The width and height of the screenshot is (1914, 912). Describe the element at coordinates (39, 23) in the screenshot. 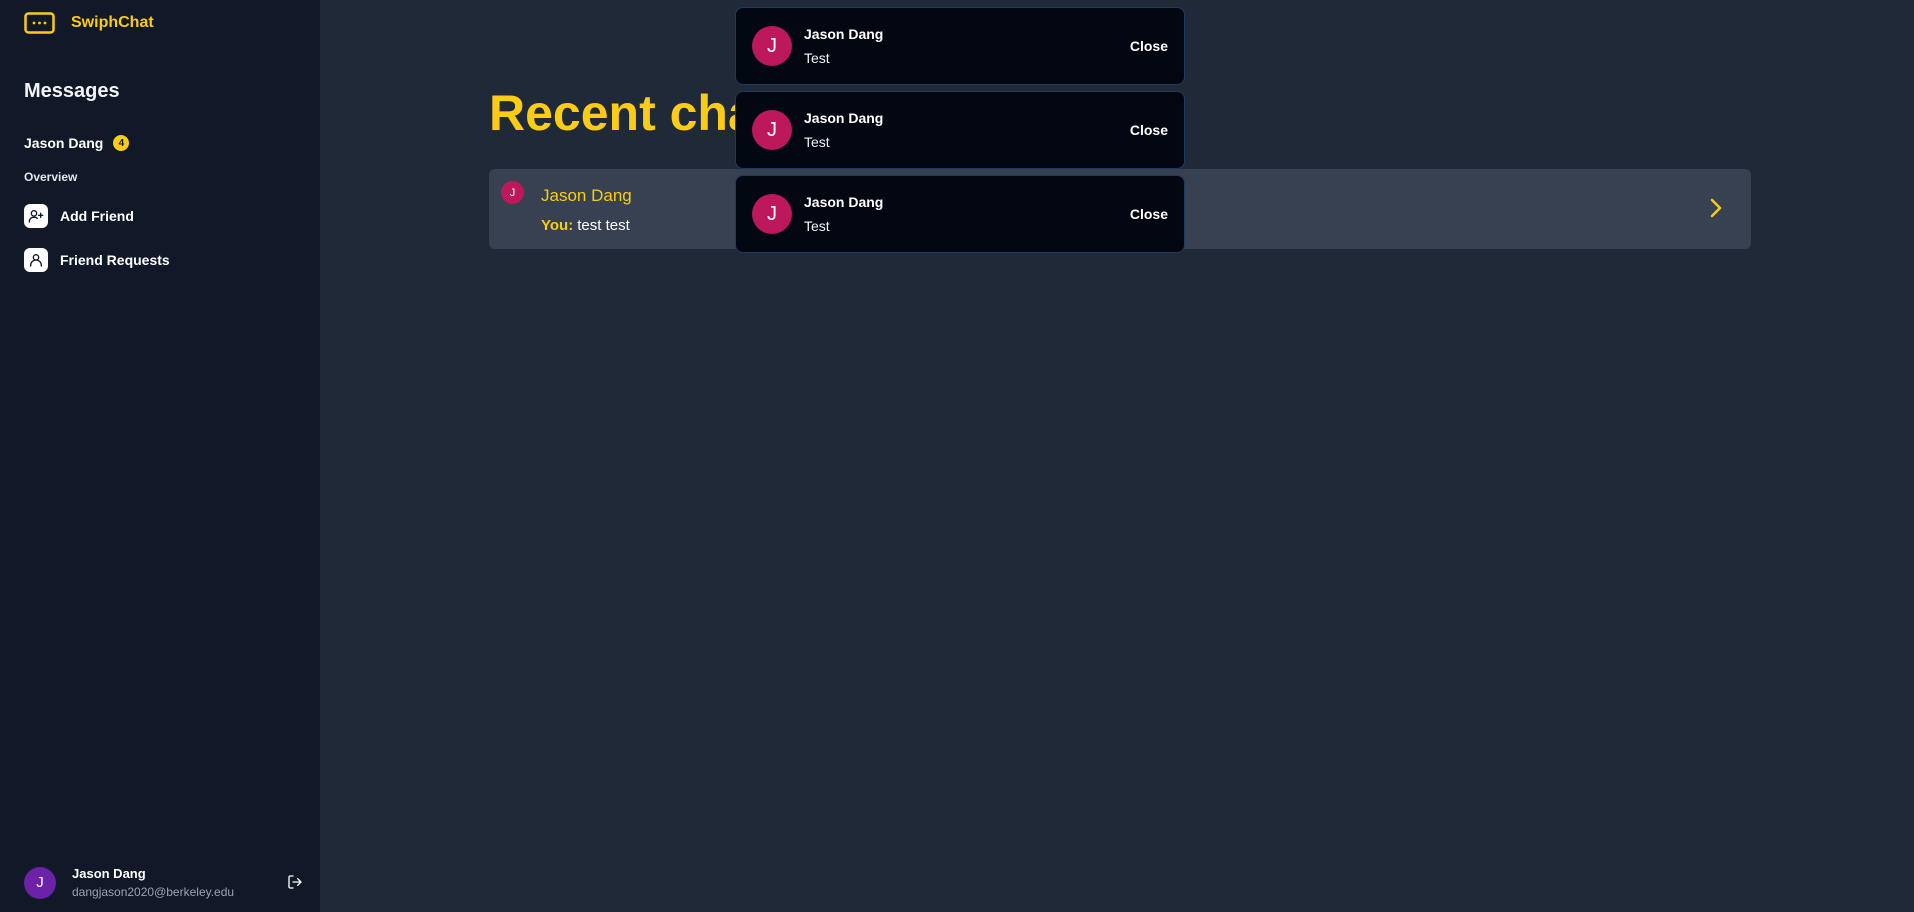

I see `message-dots-icon` at that location.